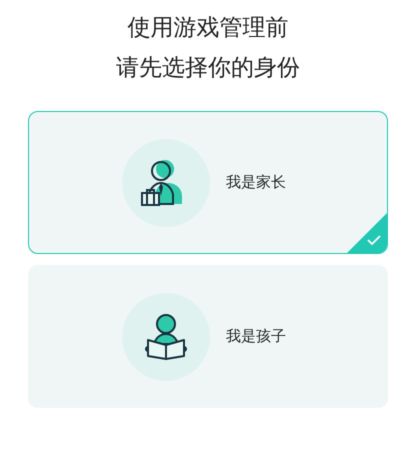 The height and width of the screenshot is (451, 416). I want to click on page-title: 使用游戏管理前, so click(208, 28).